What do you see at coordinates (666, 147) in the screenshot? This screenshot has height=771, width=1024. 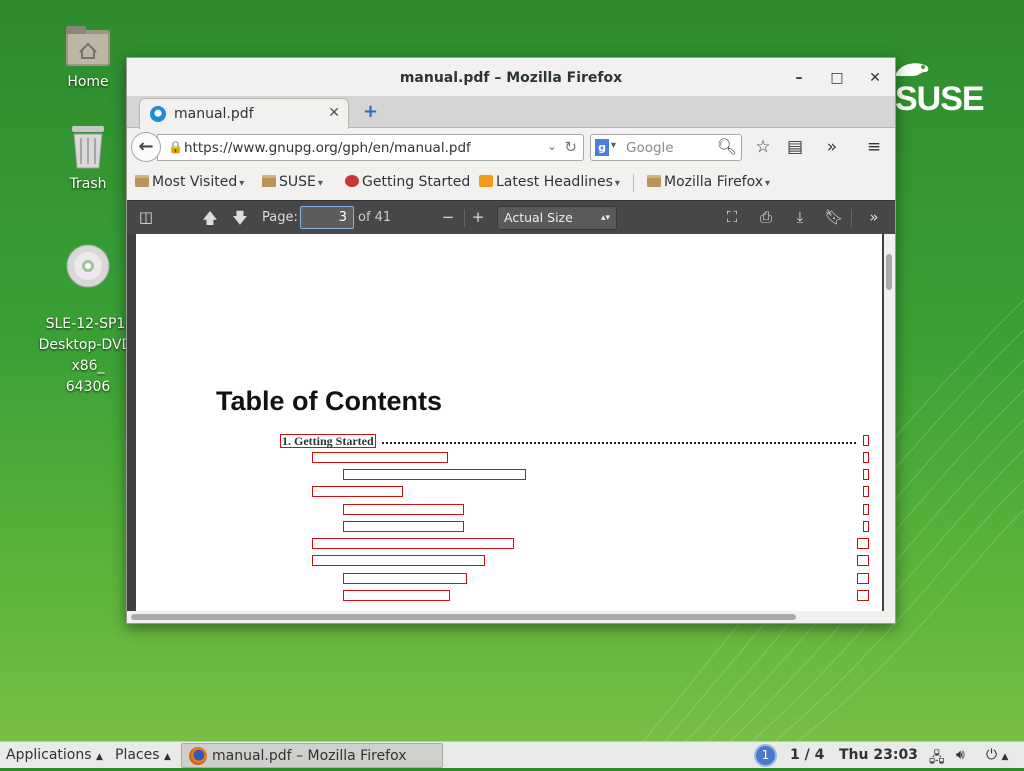 I see `search-box: g ▾ Google 🔍︎` at bounding box center [666, 147].